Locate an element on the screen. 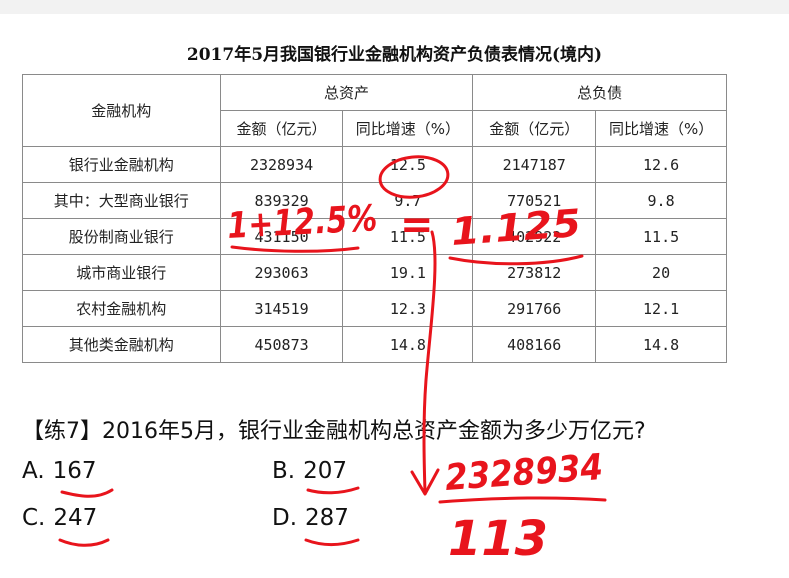 The height and width of the screenshot is (578, 789). header-total-assets: 总资产 is located at coordinates (346, 92).